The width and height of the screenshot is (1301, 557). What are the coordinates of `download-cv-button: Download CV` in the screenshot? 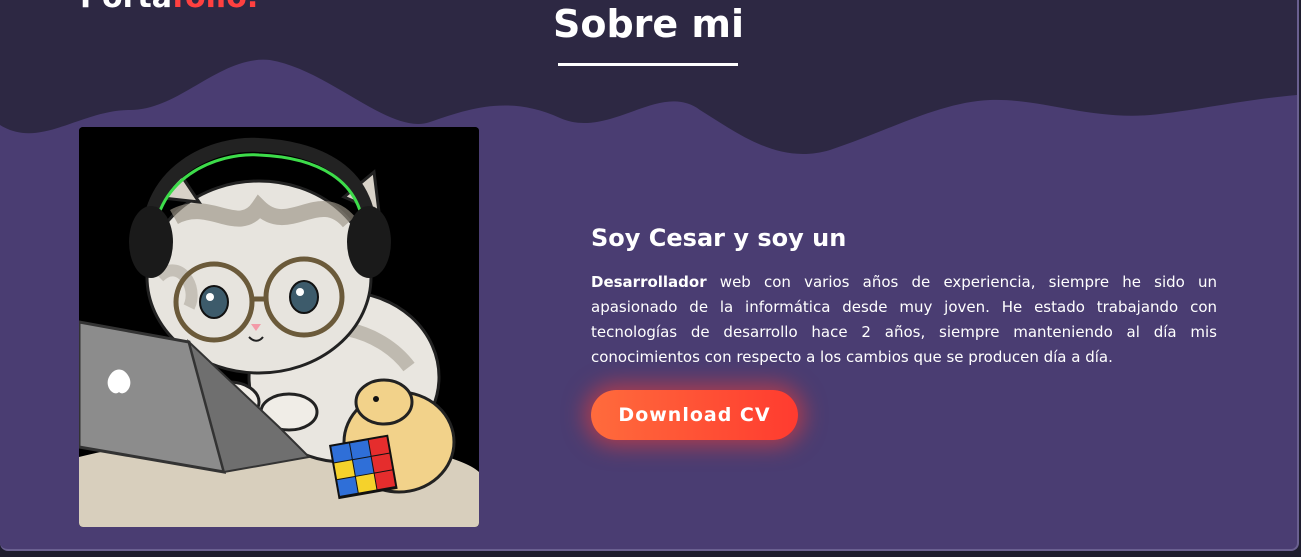 It's located at (694, 415).